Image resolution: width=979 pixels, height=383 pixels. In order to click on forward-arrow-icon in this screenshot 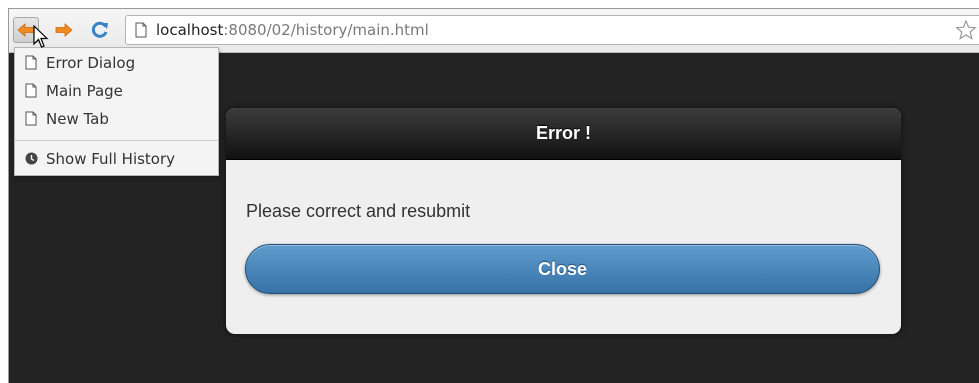, I will do `click(64, 30)`.